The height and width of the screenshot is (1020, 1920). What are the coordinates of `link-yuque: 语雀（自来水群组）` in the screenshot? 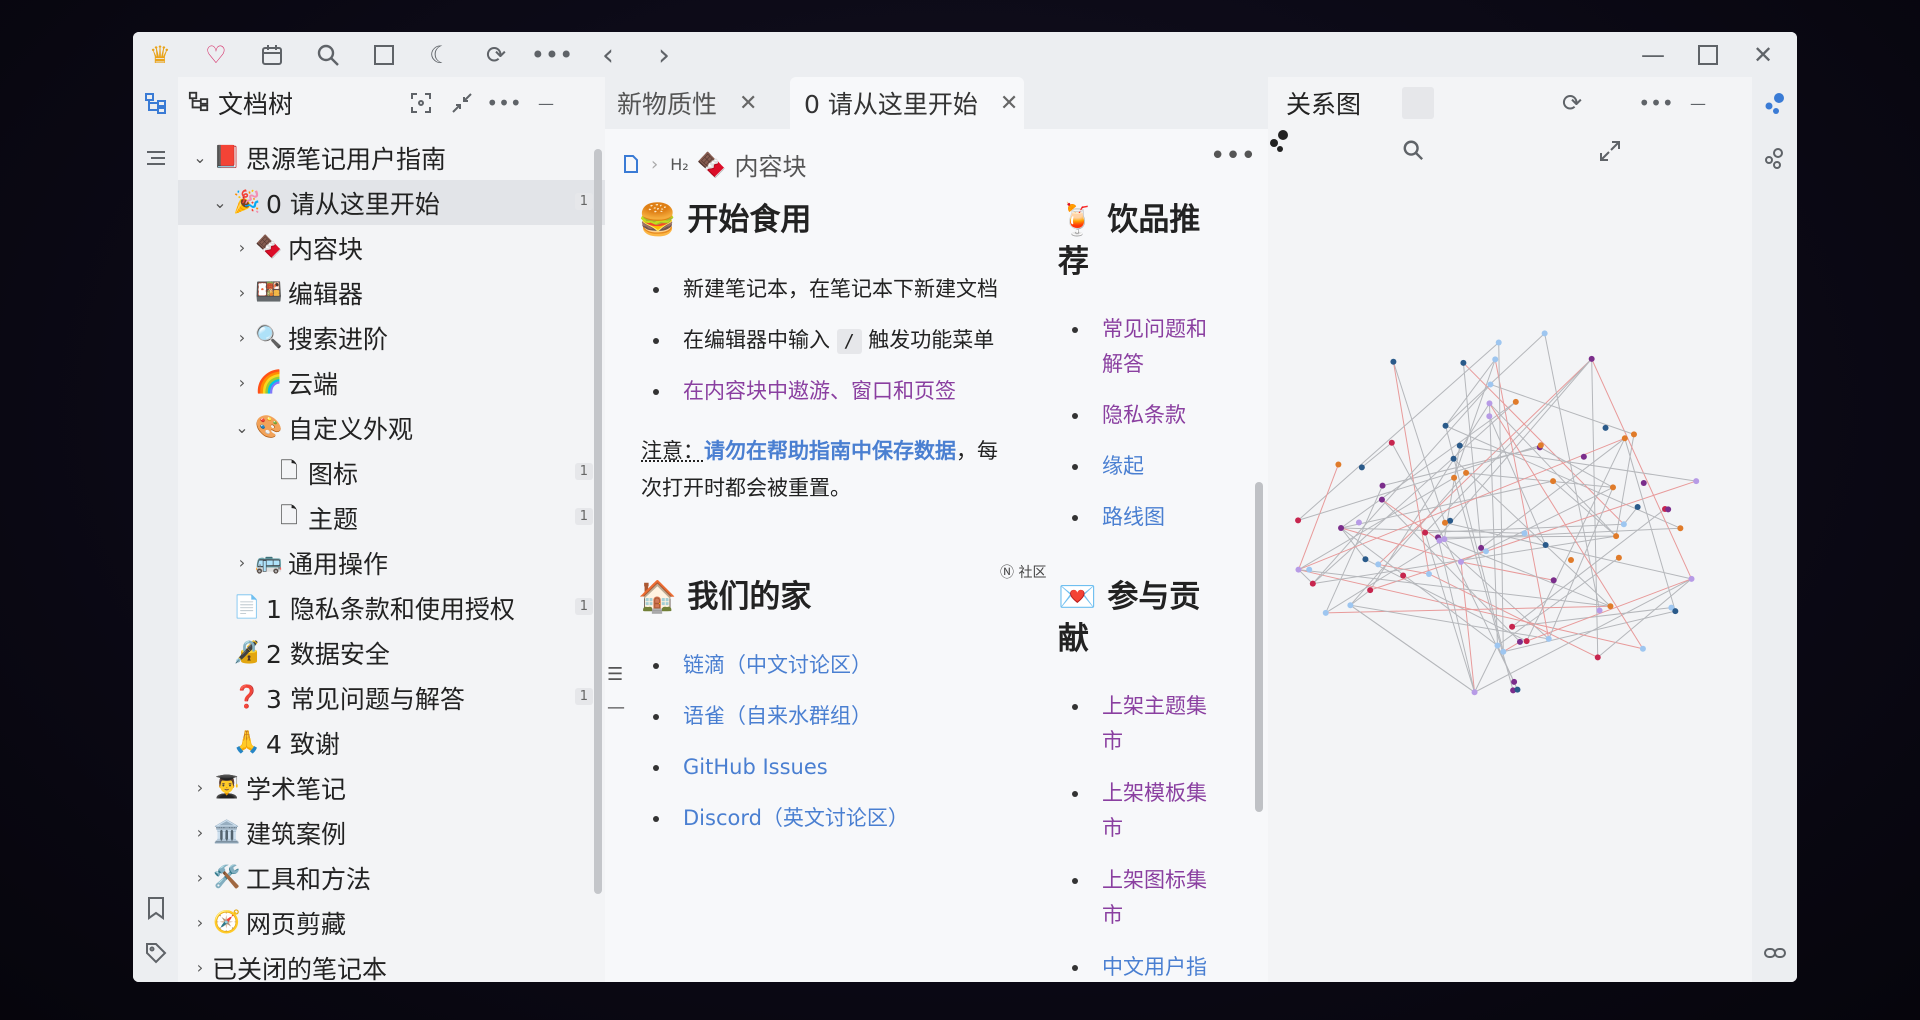 It's located at (762, 716).